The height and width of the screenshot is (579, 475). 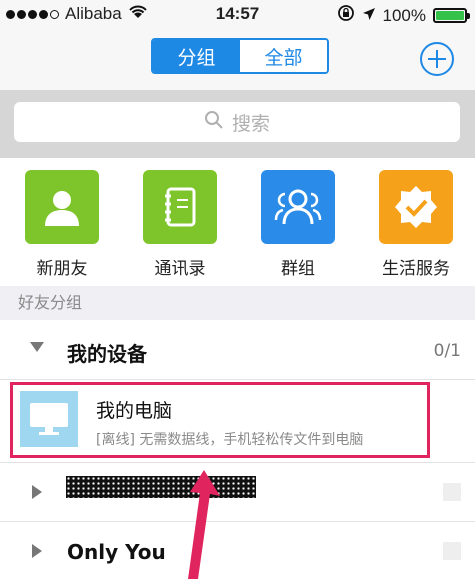 What do you see at coordinates (116, 552) in the screenshot?
I see `group-name: Only You` at bounding box center [116, 552].